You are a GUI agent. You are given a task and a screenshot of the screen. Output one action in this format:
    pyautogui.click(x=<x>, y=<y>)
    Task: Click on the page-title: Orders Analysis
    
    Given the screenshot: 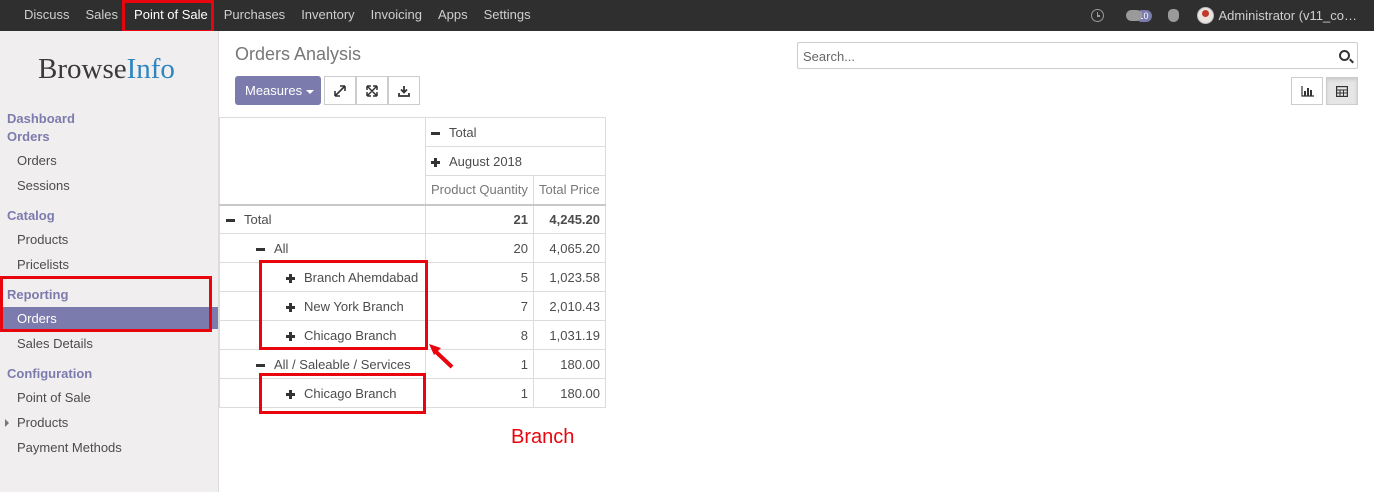 What is the action you would take?
    pyautogui.click(x=298, y=54)
    